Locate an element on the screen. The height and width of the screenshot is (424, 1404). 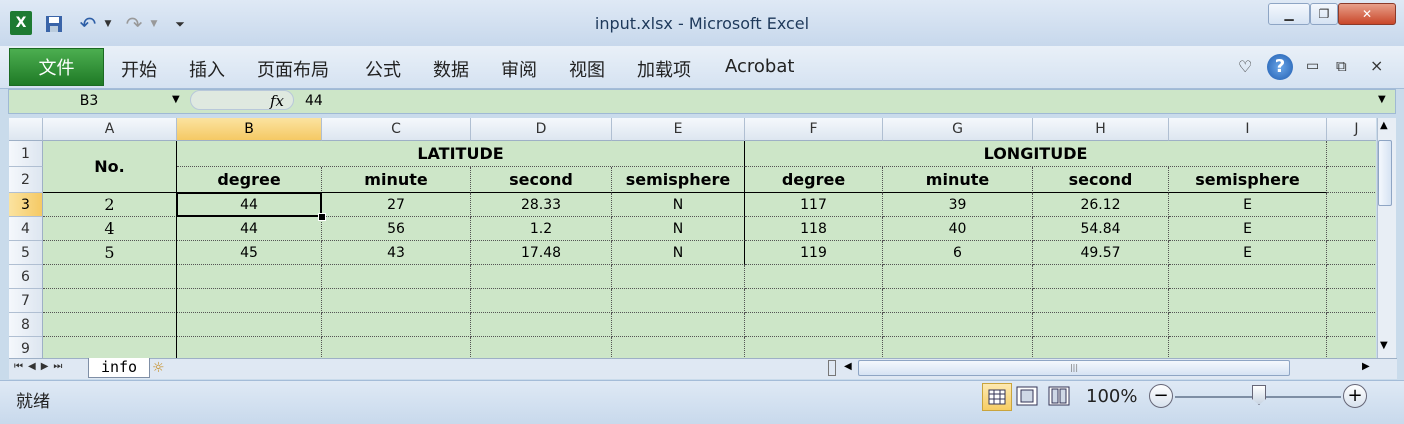
cell: 1.2 is located at coordinates (541, 229).